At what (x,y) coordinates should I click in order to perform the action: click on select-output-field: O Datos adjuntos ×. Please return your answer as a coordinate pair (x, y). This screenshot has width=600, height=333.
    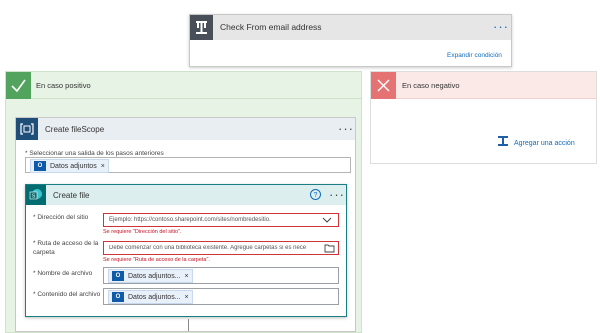
    Looking at the image, I should click on (188, 165).